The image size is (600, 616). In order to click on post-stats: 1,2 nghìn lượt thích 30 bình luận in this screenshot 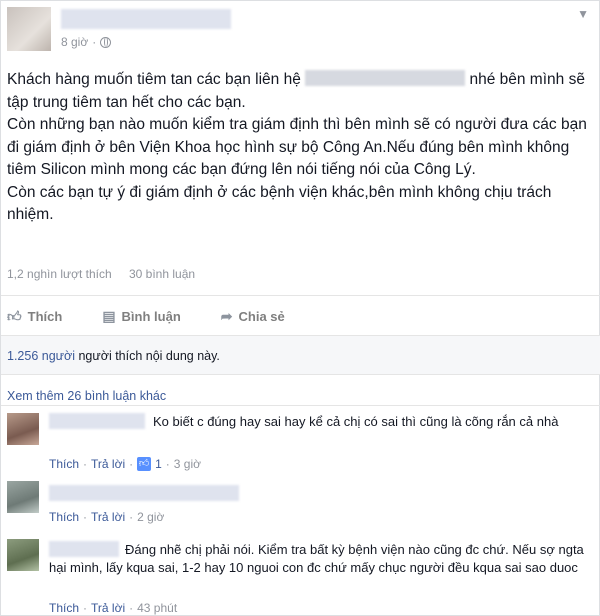, I will do `click(108, 274)`.